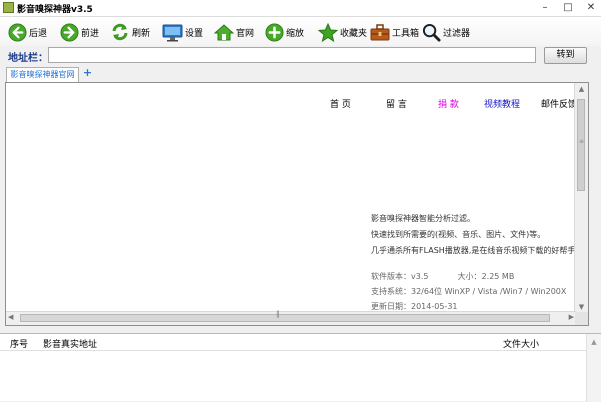  What do you see at coordinates (27, 32) in the screenshot?
I see `back-button: 后退` at bounding box center [27, 32].